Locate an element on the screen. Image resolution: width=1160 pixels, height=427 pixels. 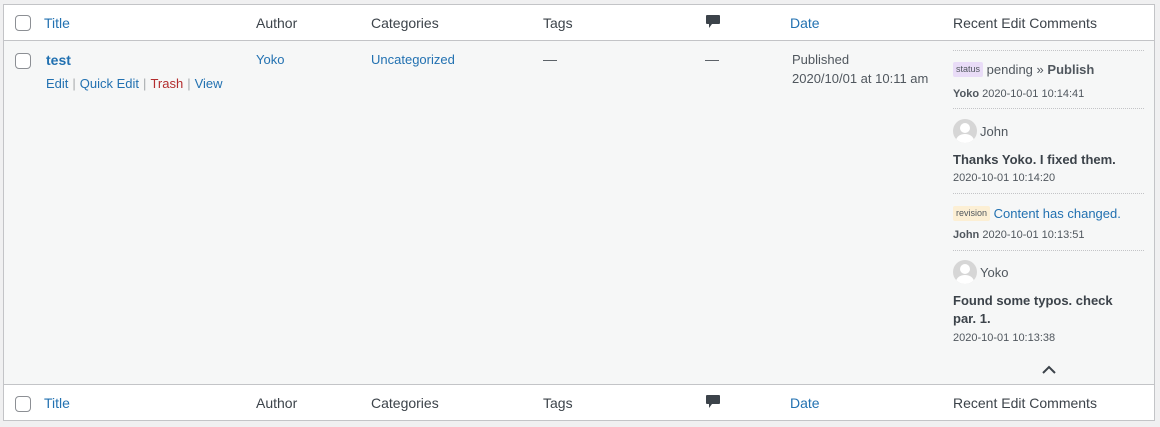
row-checkbox is located at coordinates (23, 61).